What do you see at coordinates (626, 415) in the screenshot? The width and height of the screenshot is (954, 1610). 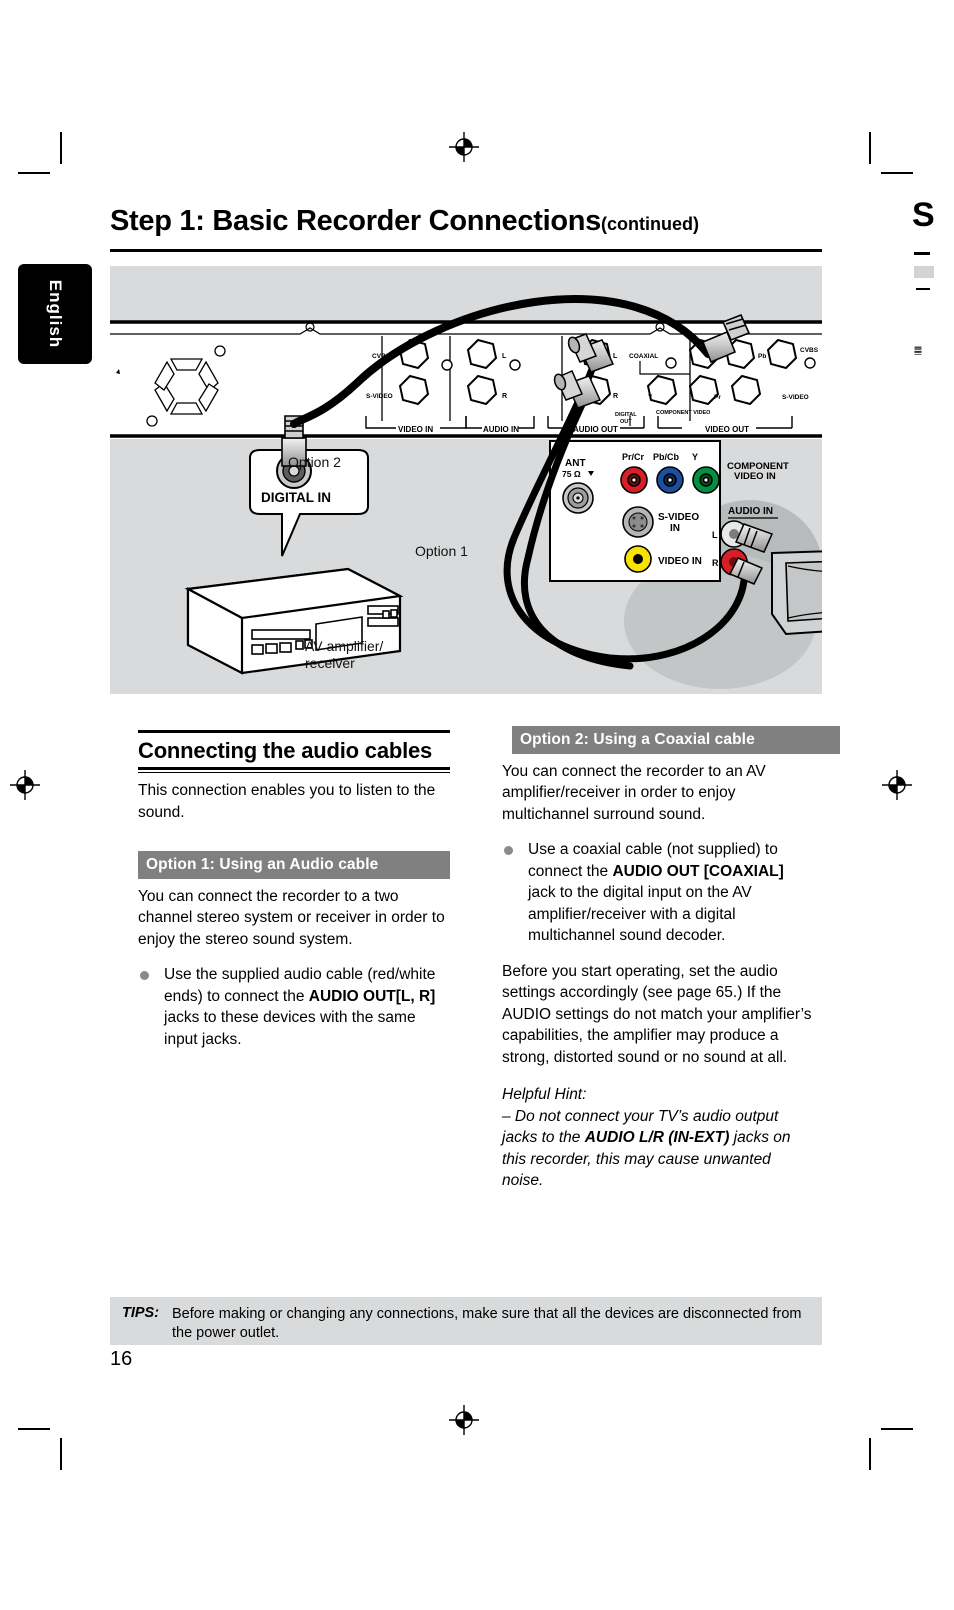 I see `svg-text: DIGITAL` at bounding box center [626, 415].